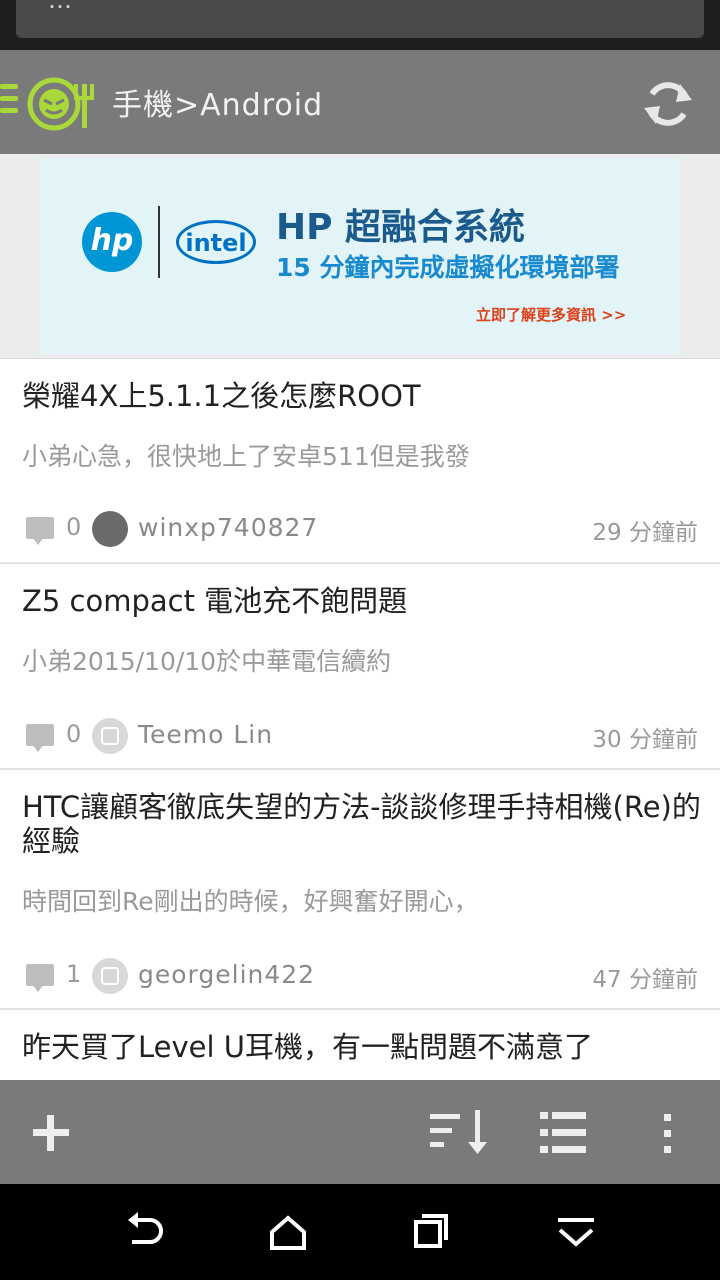  Describe the element at coordinates (360, 738) in the screenshot. I see `post-meta: 0 Teemo Lin 30 分鐘前` at that location.